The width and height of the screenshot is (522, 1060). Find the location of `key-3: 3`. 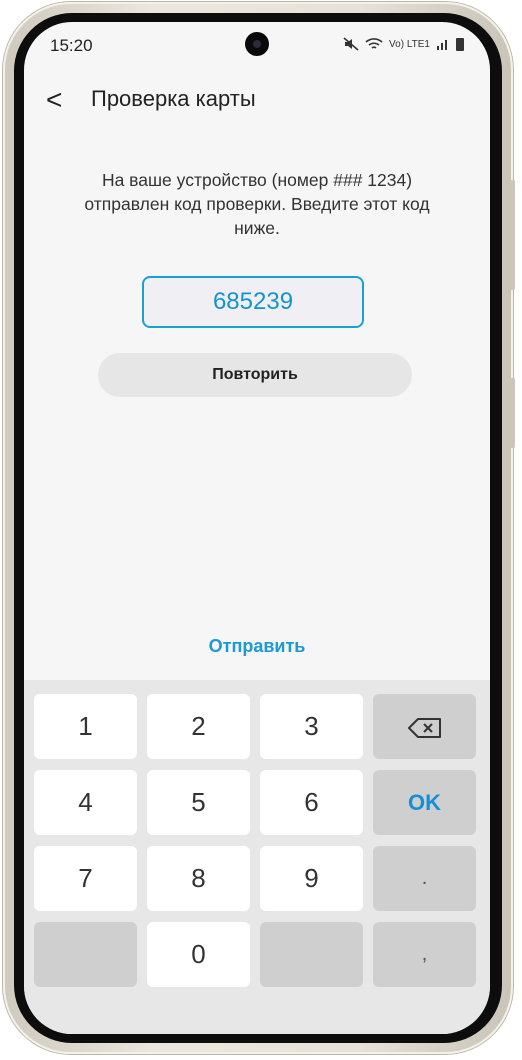

key-3: 3 is located at coordinates (311, 726).